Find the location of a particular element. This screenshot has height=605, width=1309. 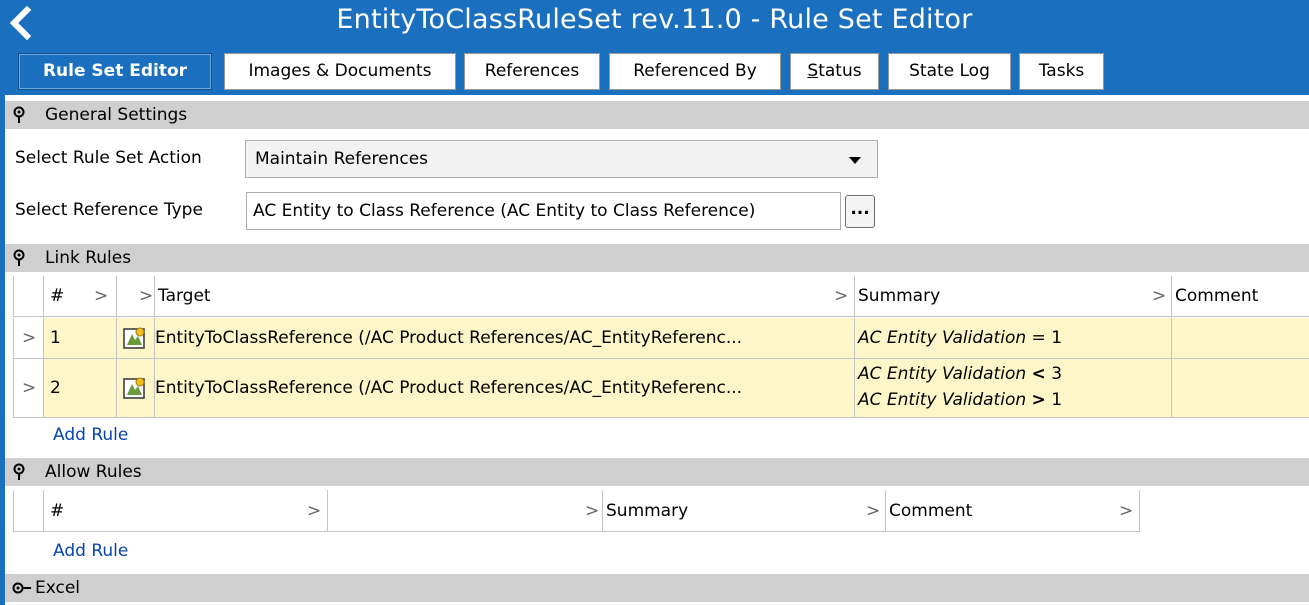

tab-status: Status is located at coordinates (834, 71).